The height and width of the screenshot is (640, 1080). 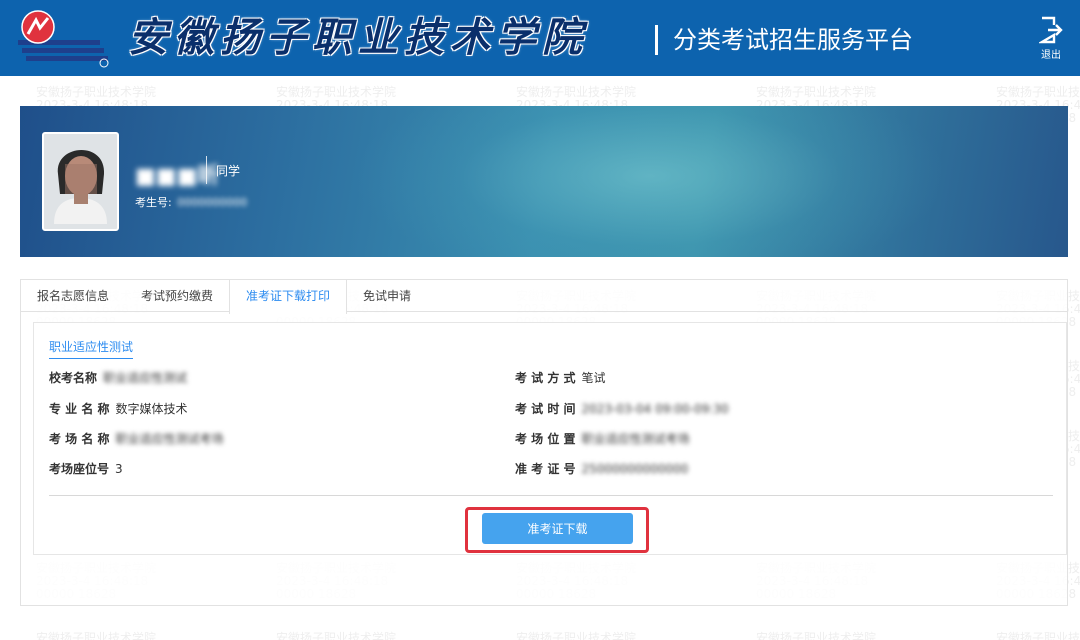 I want to click on field-ticket-number: 准 考 证 号 25000000000000, so click(x=601, y=468).